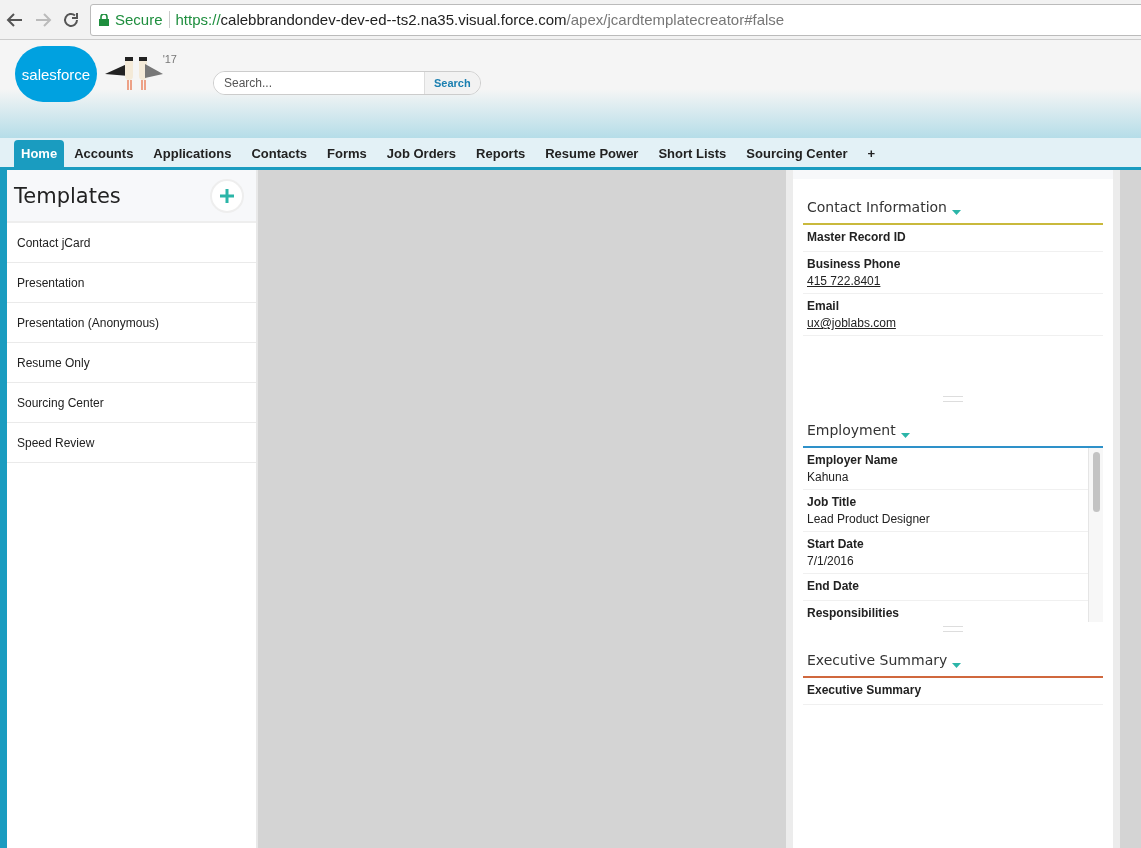 The image size is (1141, 848). I want to click on nav-tab: Resume Power, so click(592, 153).